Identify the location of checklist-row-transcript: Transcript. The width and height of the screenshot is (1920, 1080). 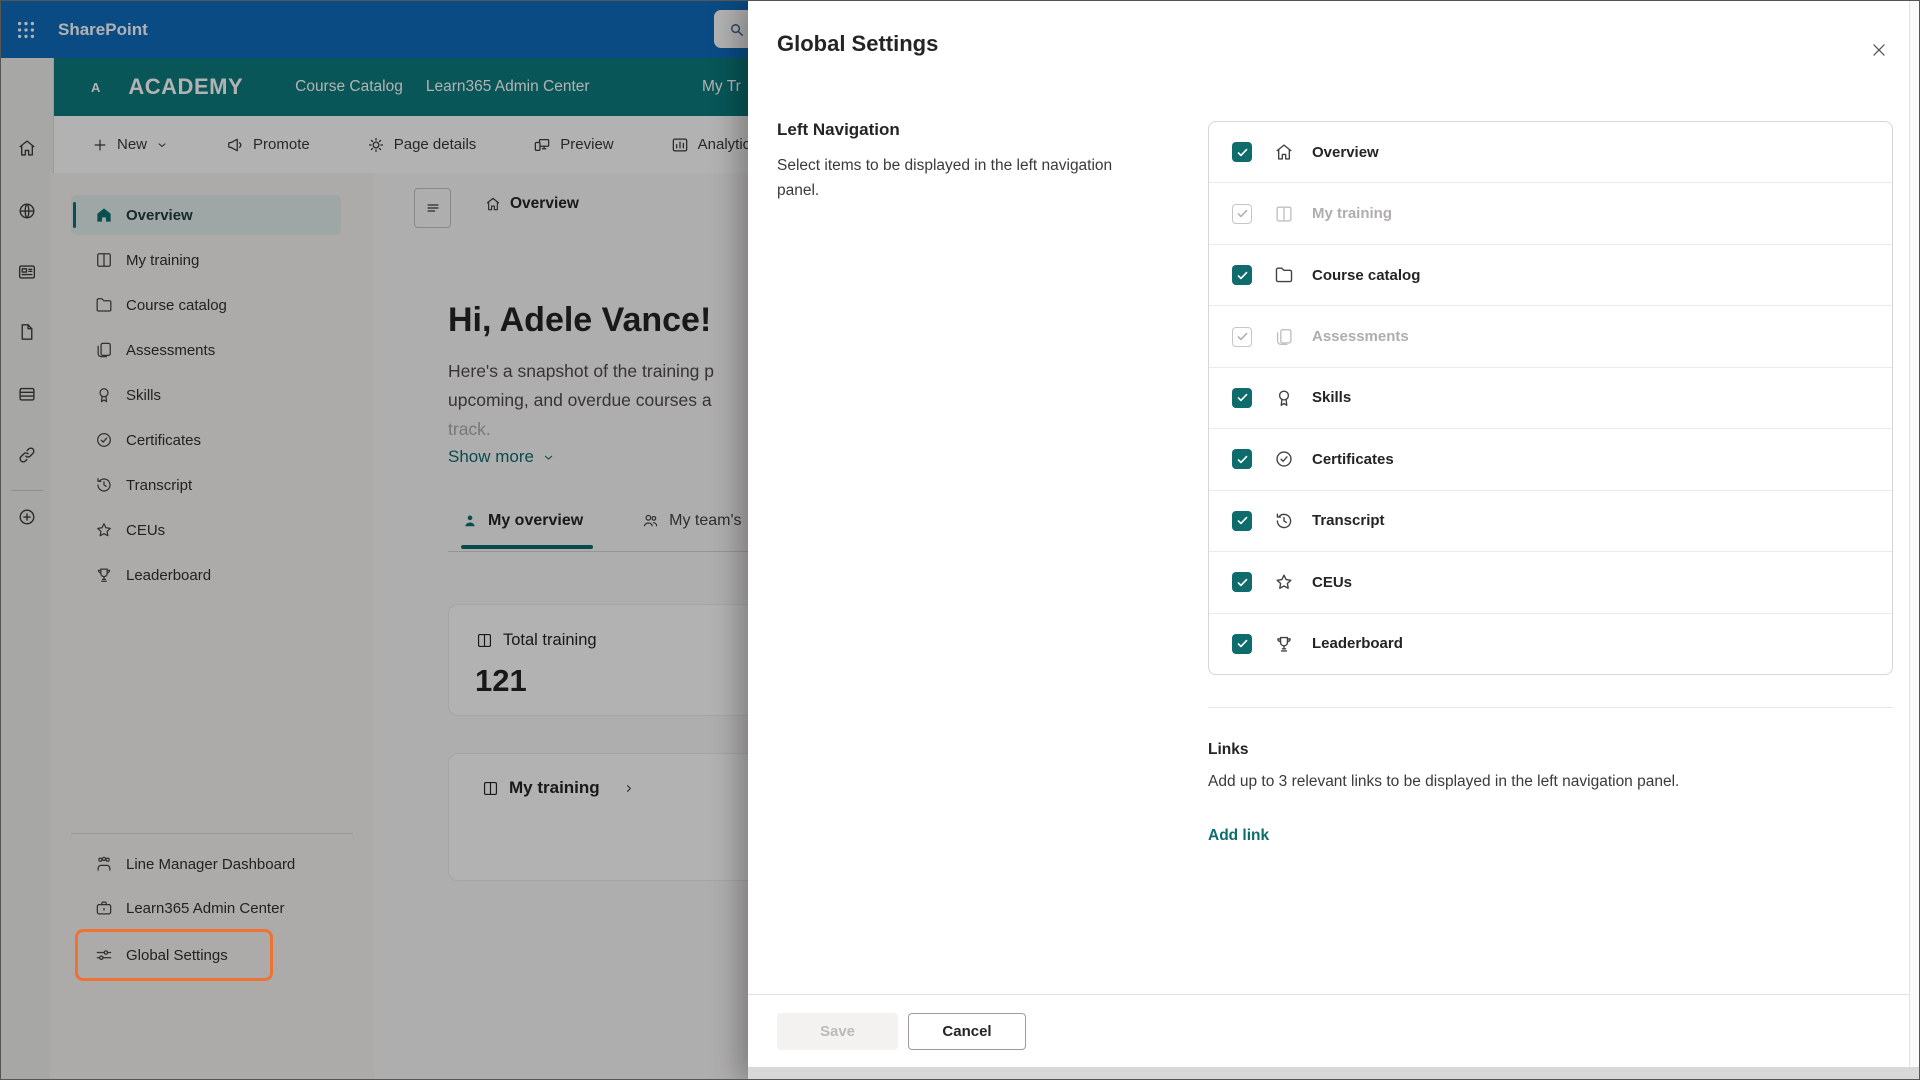
(1550, 522).